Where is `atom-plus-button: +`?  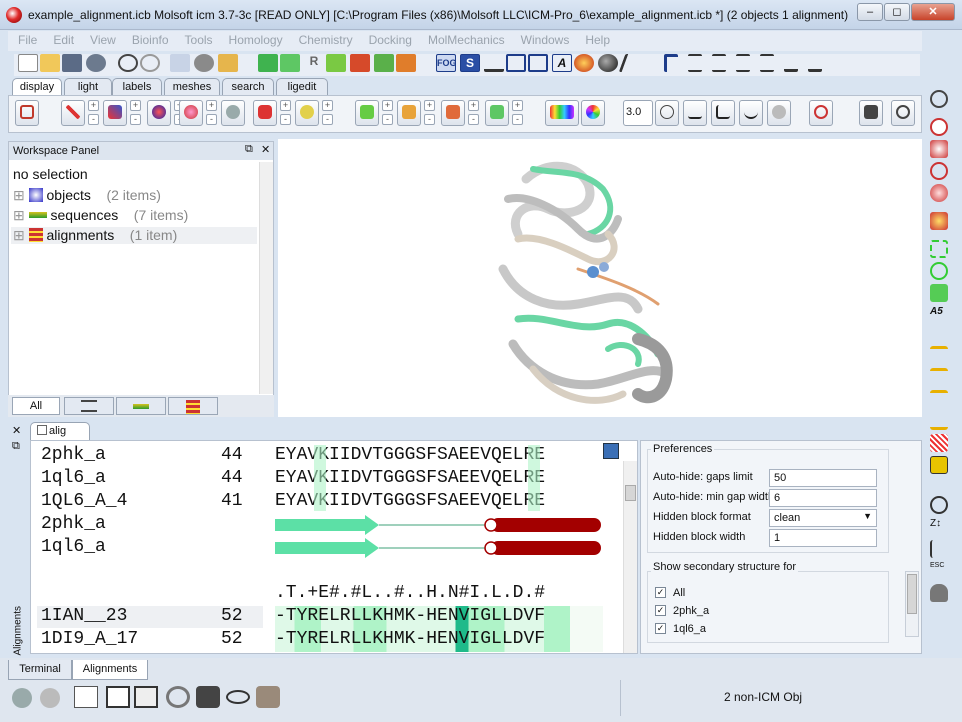
atom-plus-button: + is located at coordinates (429, 105).